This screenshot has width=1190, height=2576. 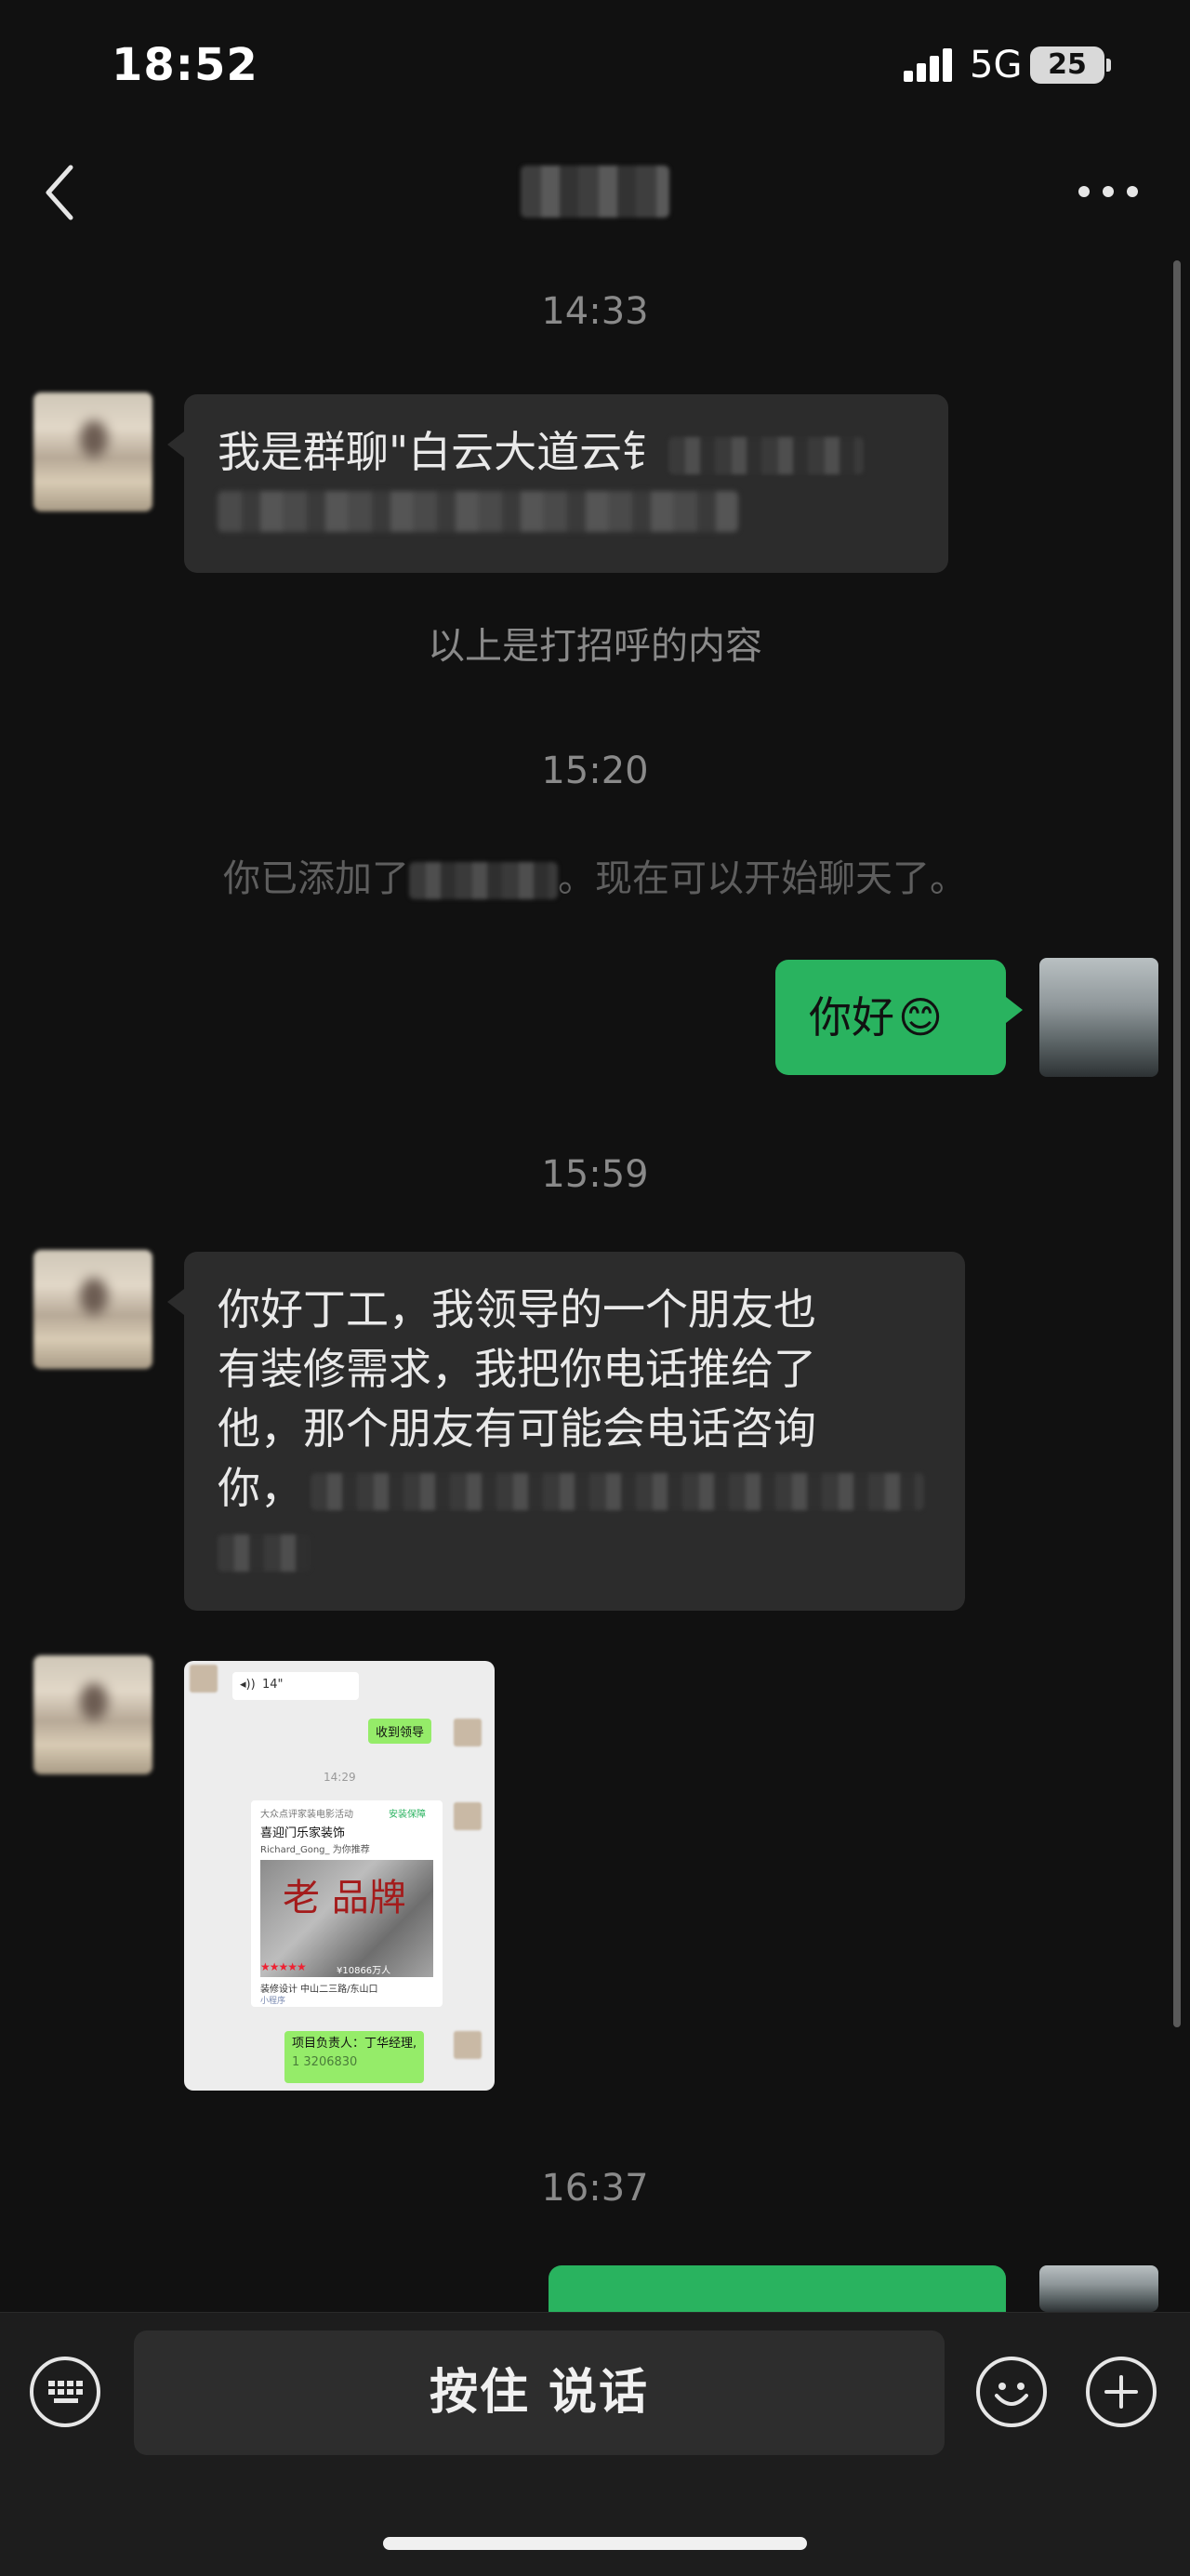 What do you see at coordinates (595, 311) in the screenshot?
I see `timestamp: 14:33` at bounding box center [595, 311].